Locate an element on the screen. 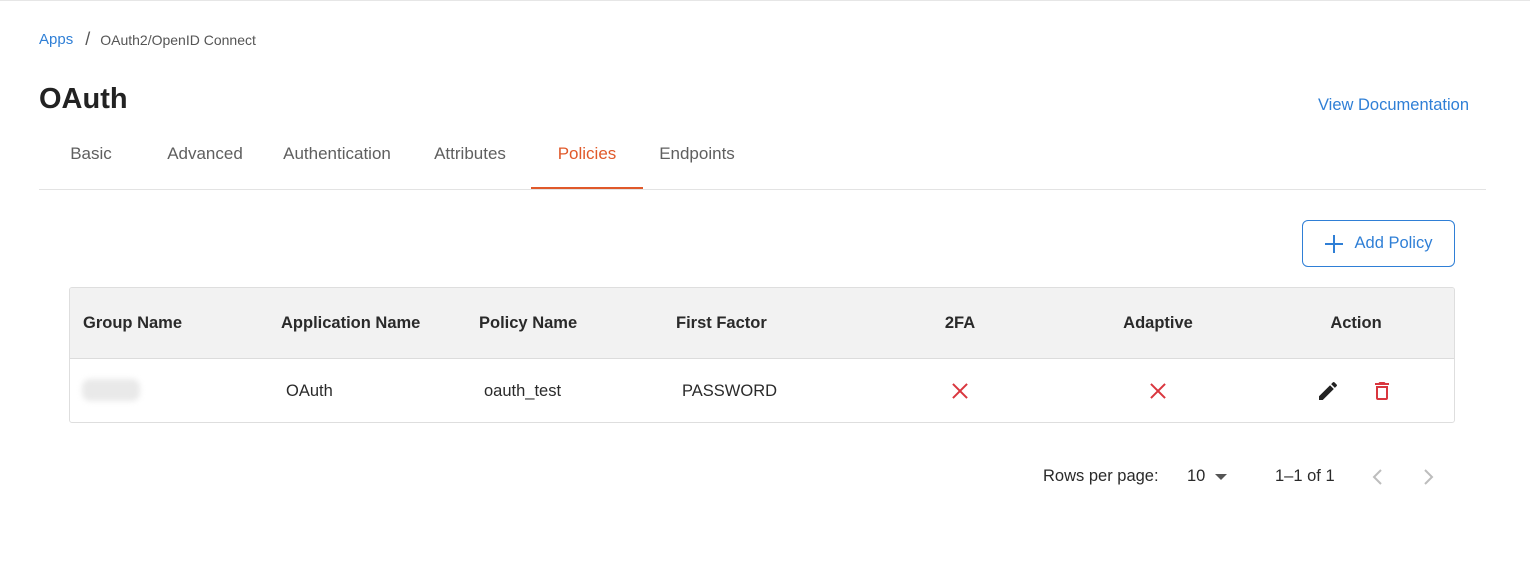  next-page-button is located at coordinates (1428, 477).